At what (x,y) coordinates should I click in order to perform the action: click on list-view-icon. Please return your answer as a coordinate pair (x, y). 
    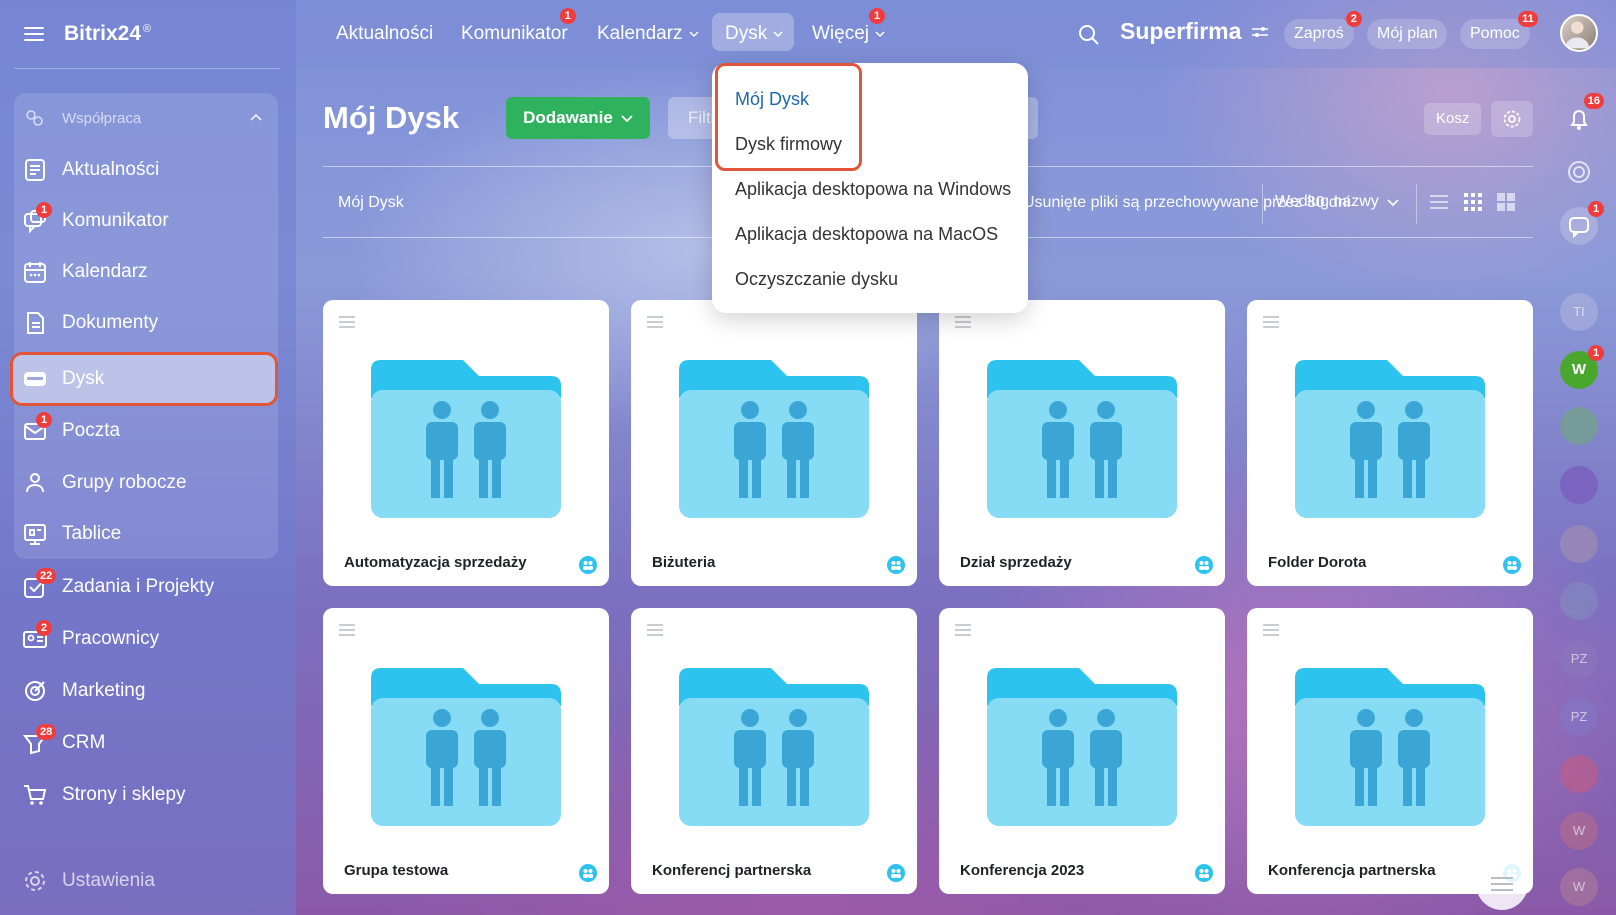
    Looking at the image, I should click on (1439, 202).